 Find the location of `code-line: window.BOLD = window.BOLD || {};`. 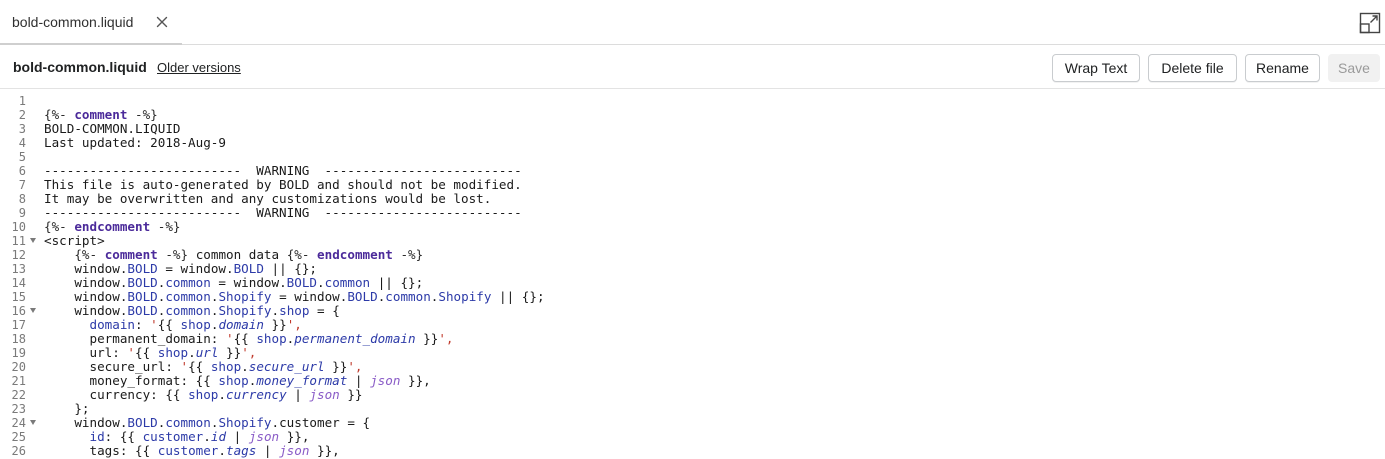

code-line: window.BOLD = window.BOLD || {}; is located at coordinates (294, 269).